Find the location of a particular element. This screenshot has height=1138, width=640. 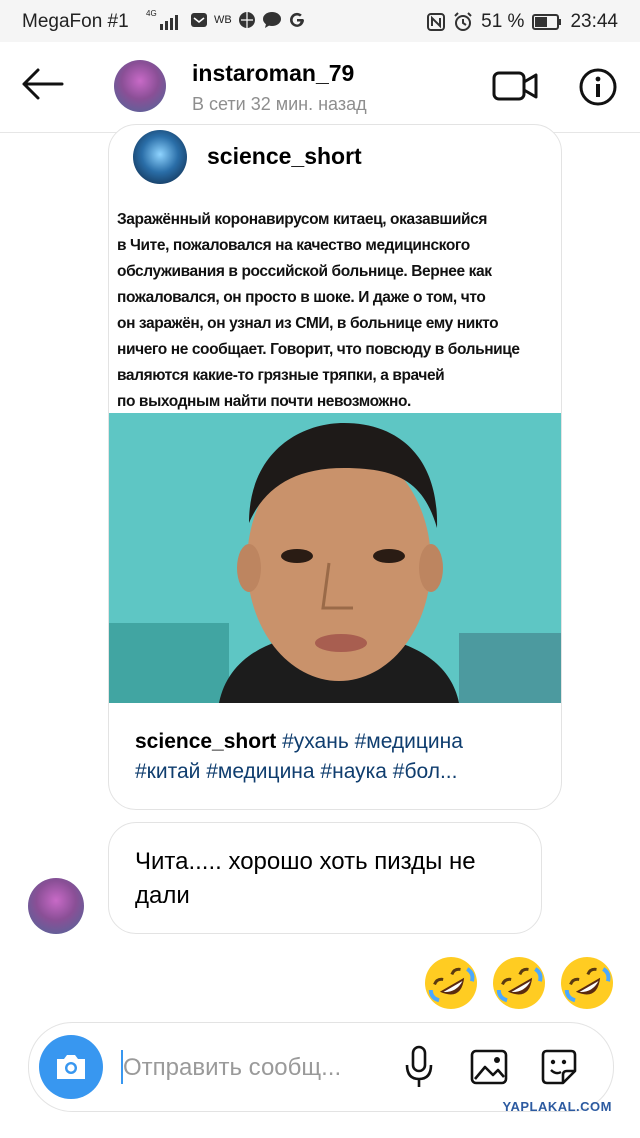

mail-app-icon is located at coordinates (199, 20).